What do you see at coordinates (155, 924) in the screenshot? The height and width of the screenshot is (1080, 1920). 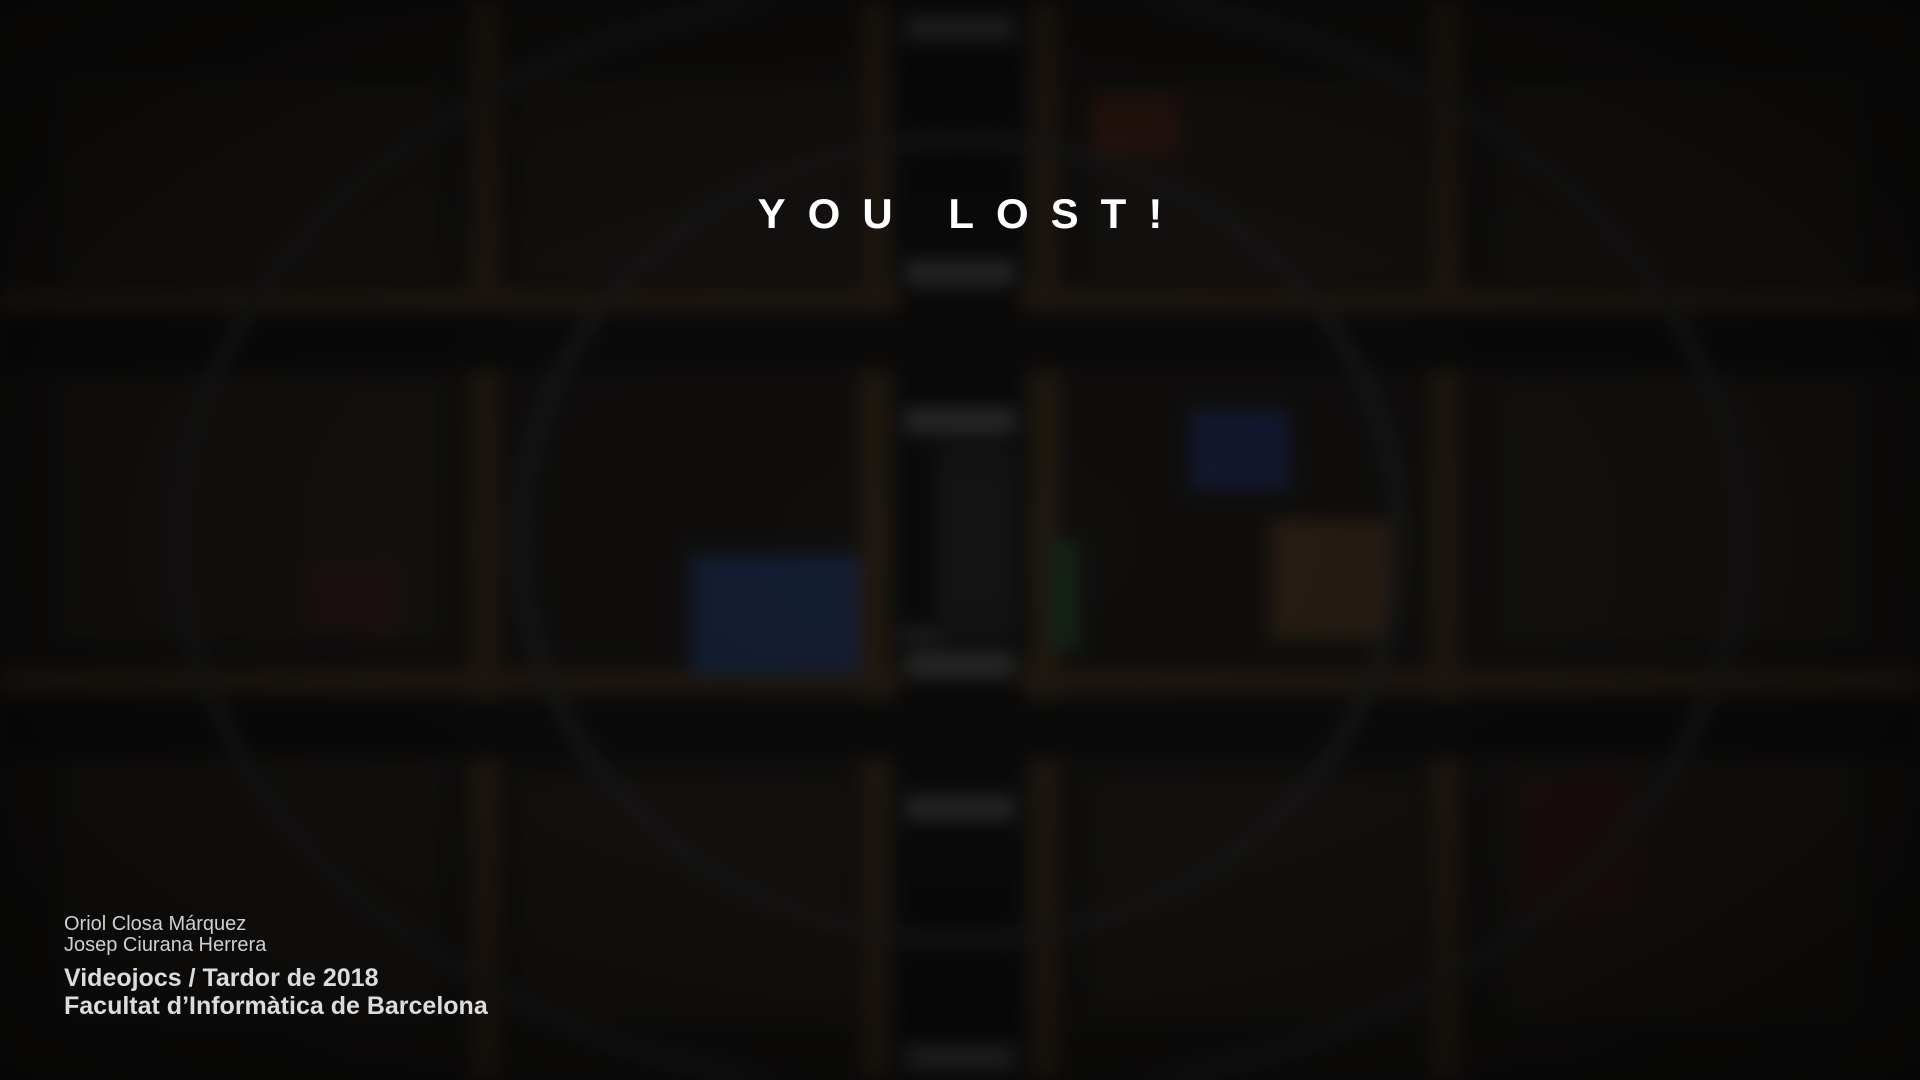 I see `author-name-1: Oriol Closa Márquez` at bounding box center [155, 924].